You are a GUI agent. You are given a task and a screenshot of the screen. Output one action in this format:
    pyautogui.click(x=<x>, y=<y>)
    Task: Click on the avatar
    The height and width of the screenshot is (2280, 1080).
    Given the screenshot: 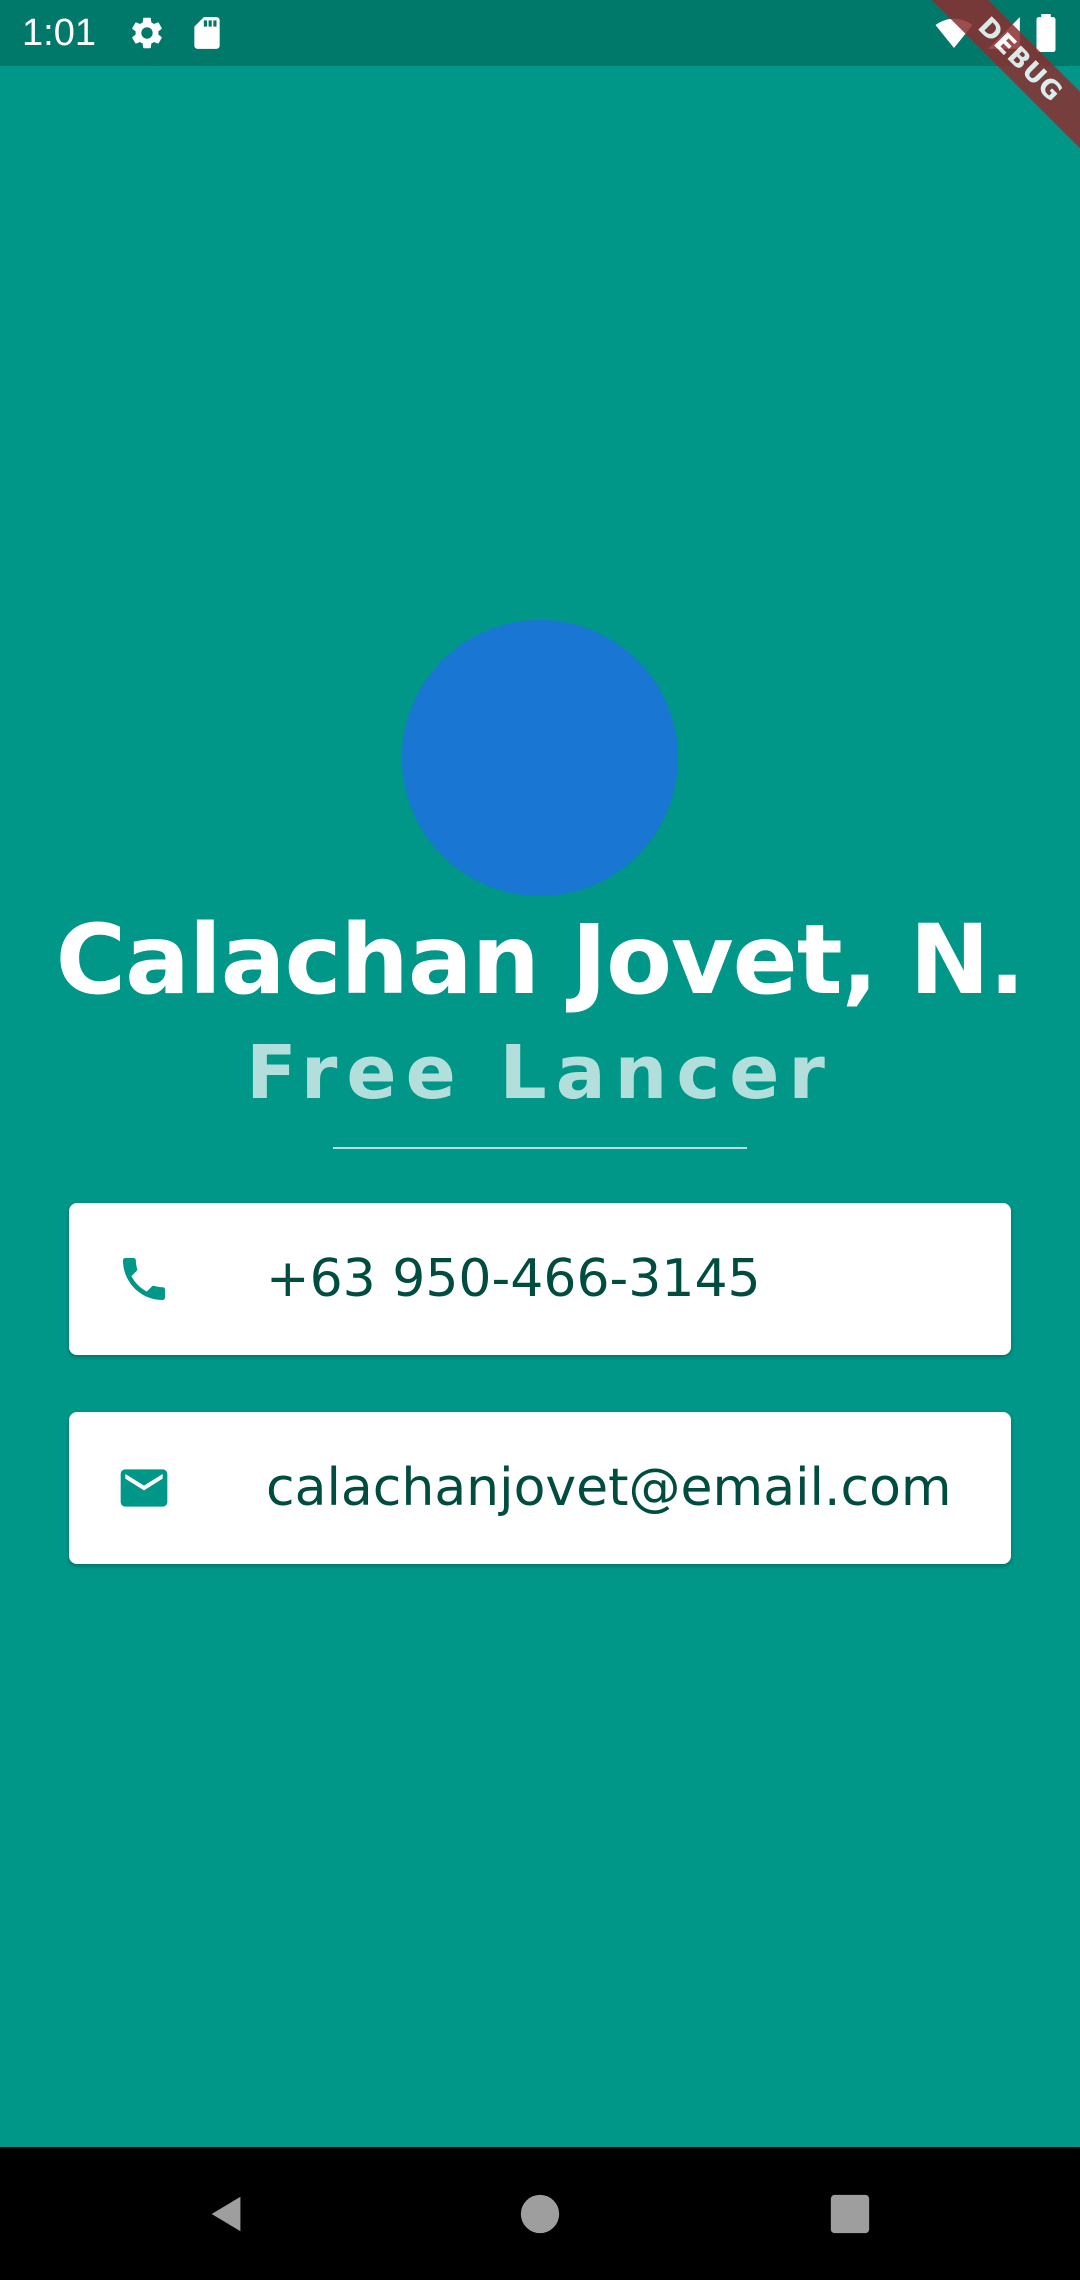 What is the action you would take?
    pyautogui.click(x=540, y=758)
    